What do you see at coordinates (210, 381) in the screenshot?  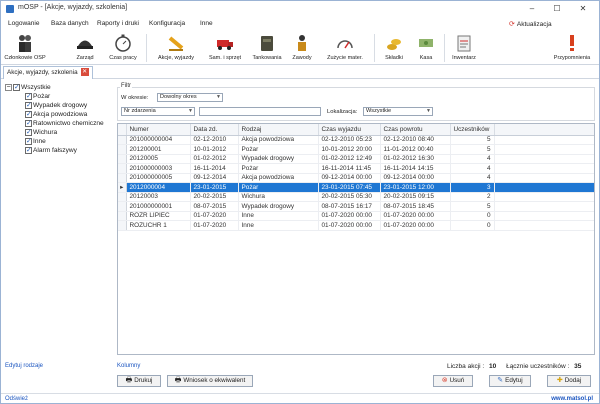 I see `request-button: 🖶 Wniosek o ekwiwalent` at bounding box center [210, 381].